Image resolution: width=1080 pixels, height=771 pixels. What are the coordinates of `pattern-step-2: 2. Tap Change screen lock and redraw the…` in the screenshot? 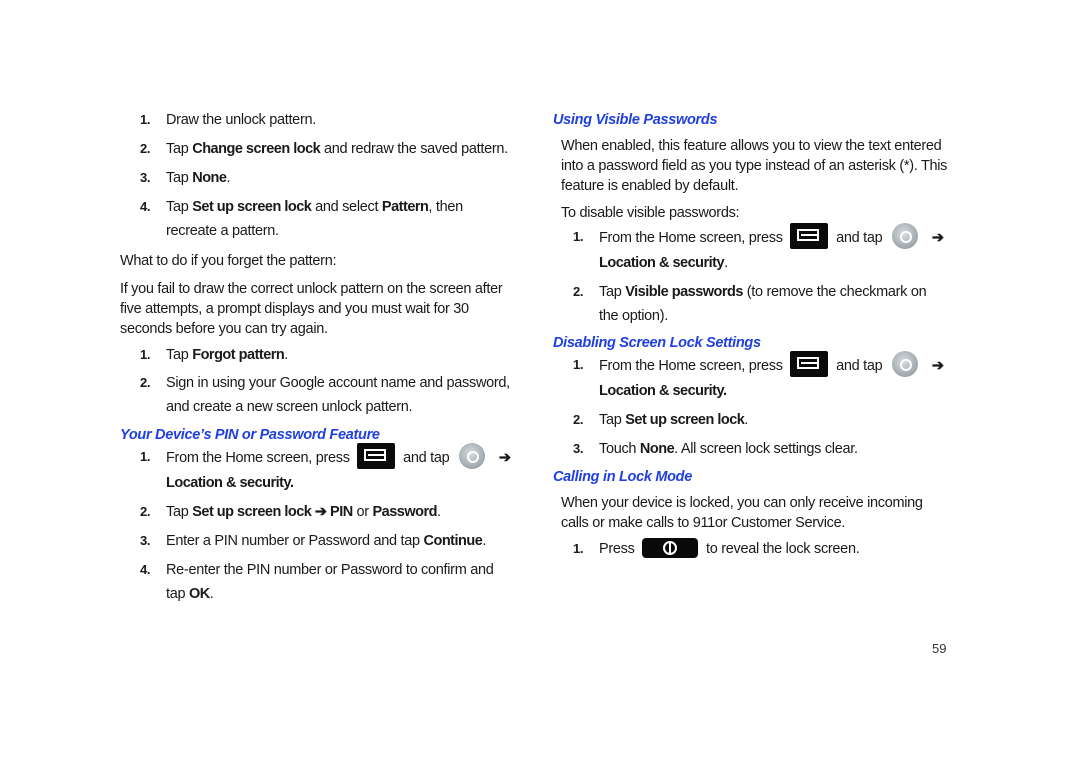 It's located at (324, 149).